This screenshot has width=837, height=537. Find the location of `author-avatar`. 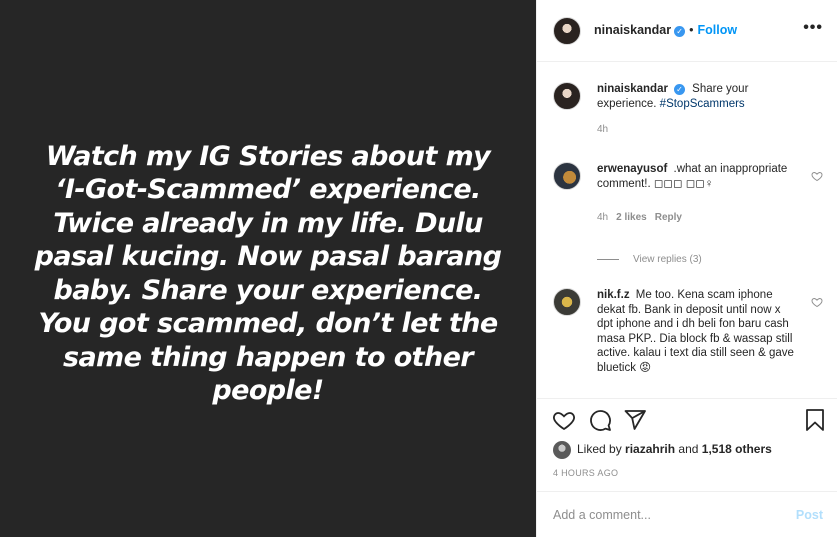

author-avatar is located at coordinates (567, 31).